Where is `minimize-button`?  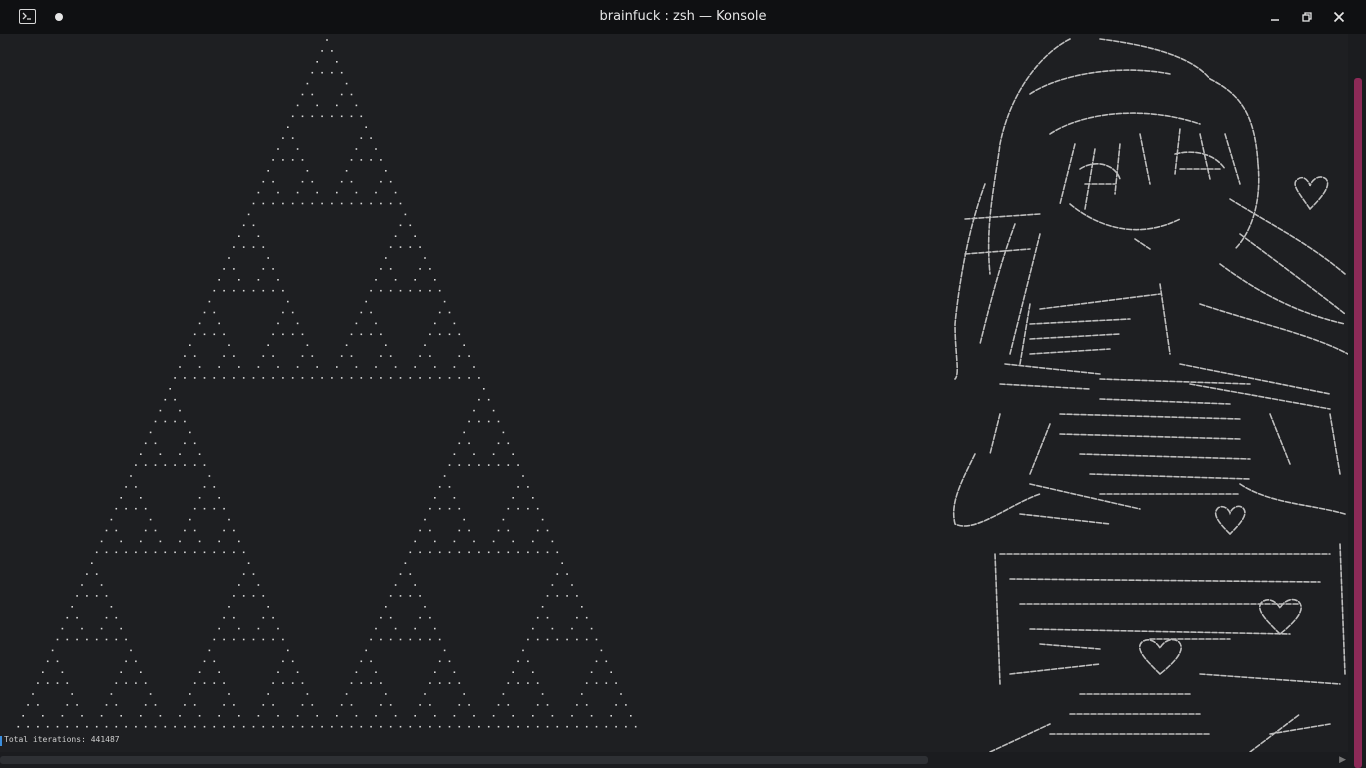
minimize-button is located at coordinates (1275, 17).